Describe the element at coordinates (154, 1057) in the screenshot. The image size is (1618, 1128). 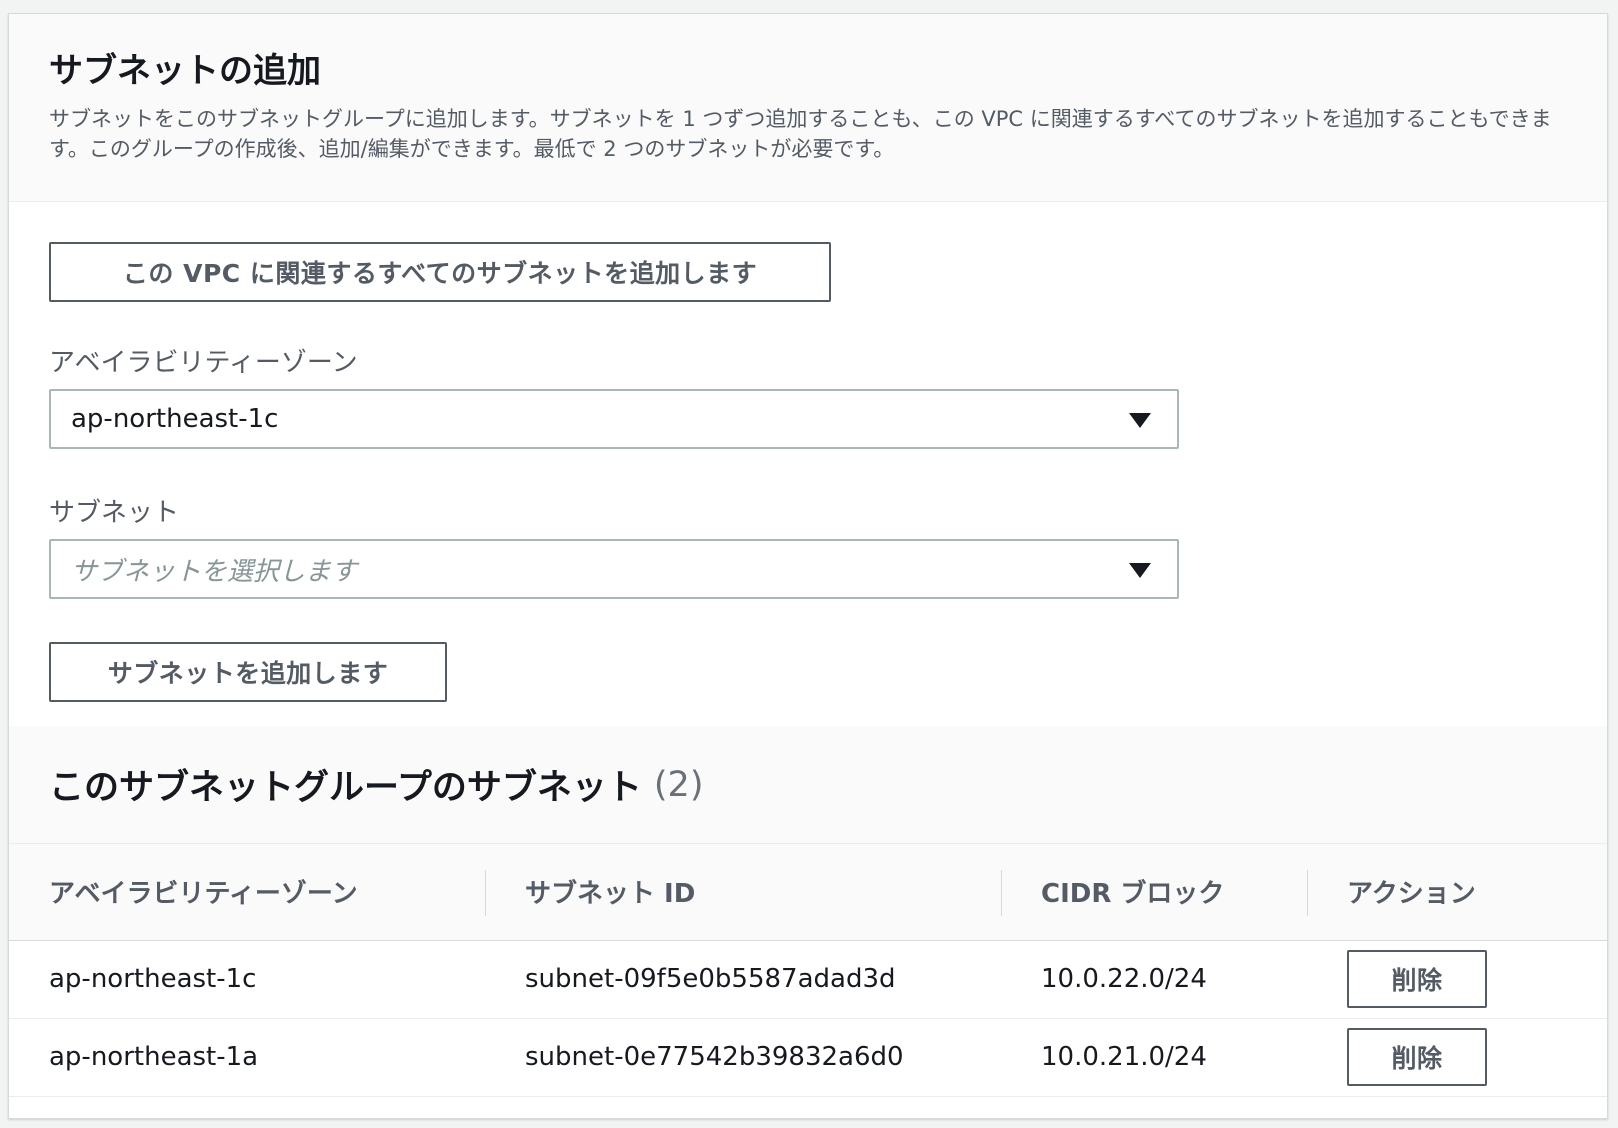
I see `row-az: ap-northeast-1a` at that location.